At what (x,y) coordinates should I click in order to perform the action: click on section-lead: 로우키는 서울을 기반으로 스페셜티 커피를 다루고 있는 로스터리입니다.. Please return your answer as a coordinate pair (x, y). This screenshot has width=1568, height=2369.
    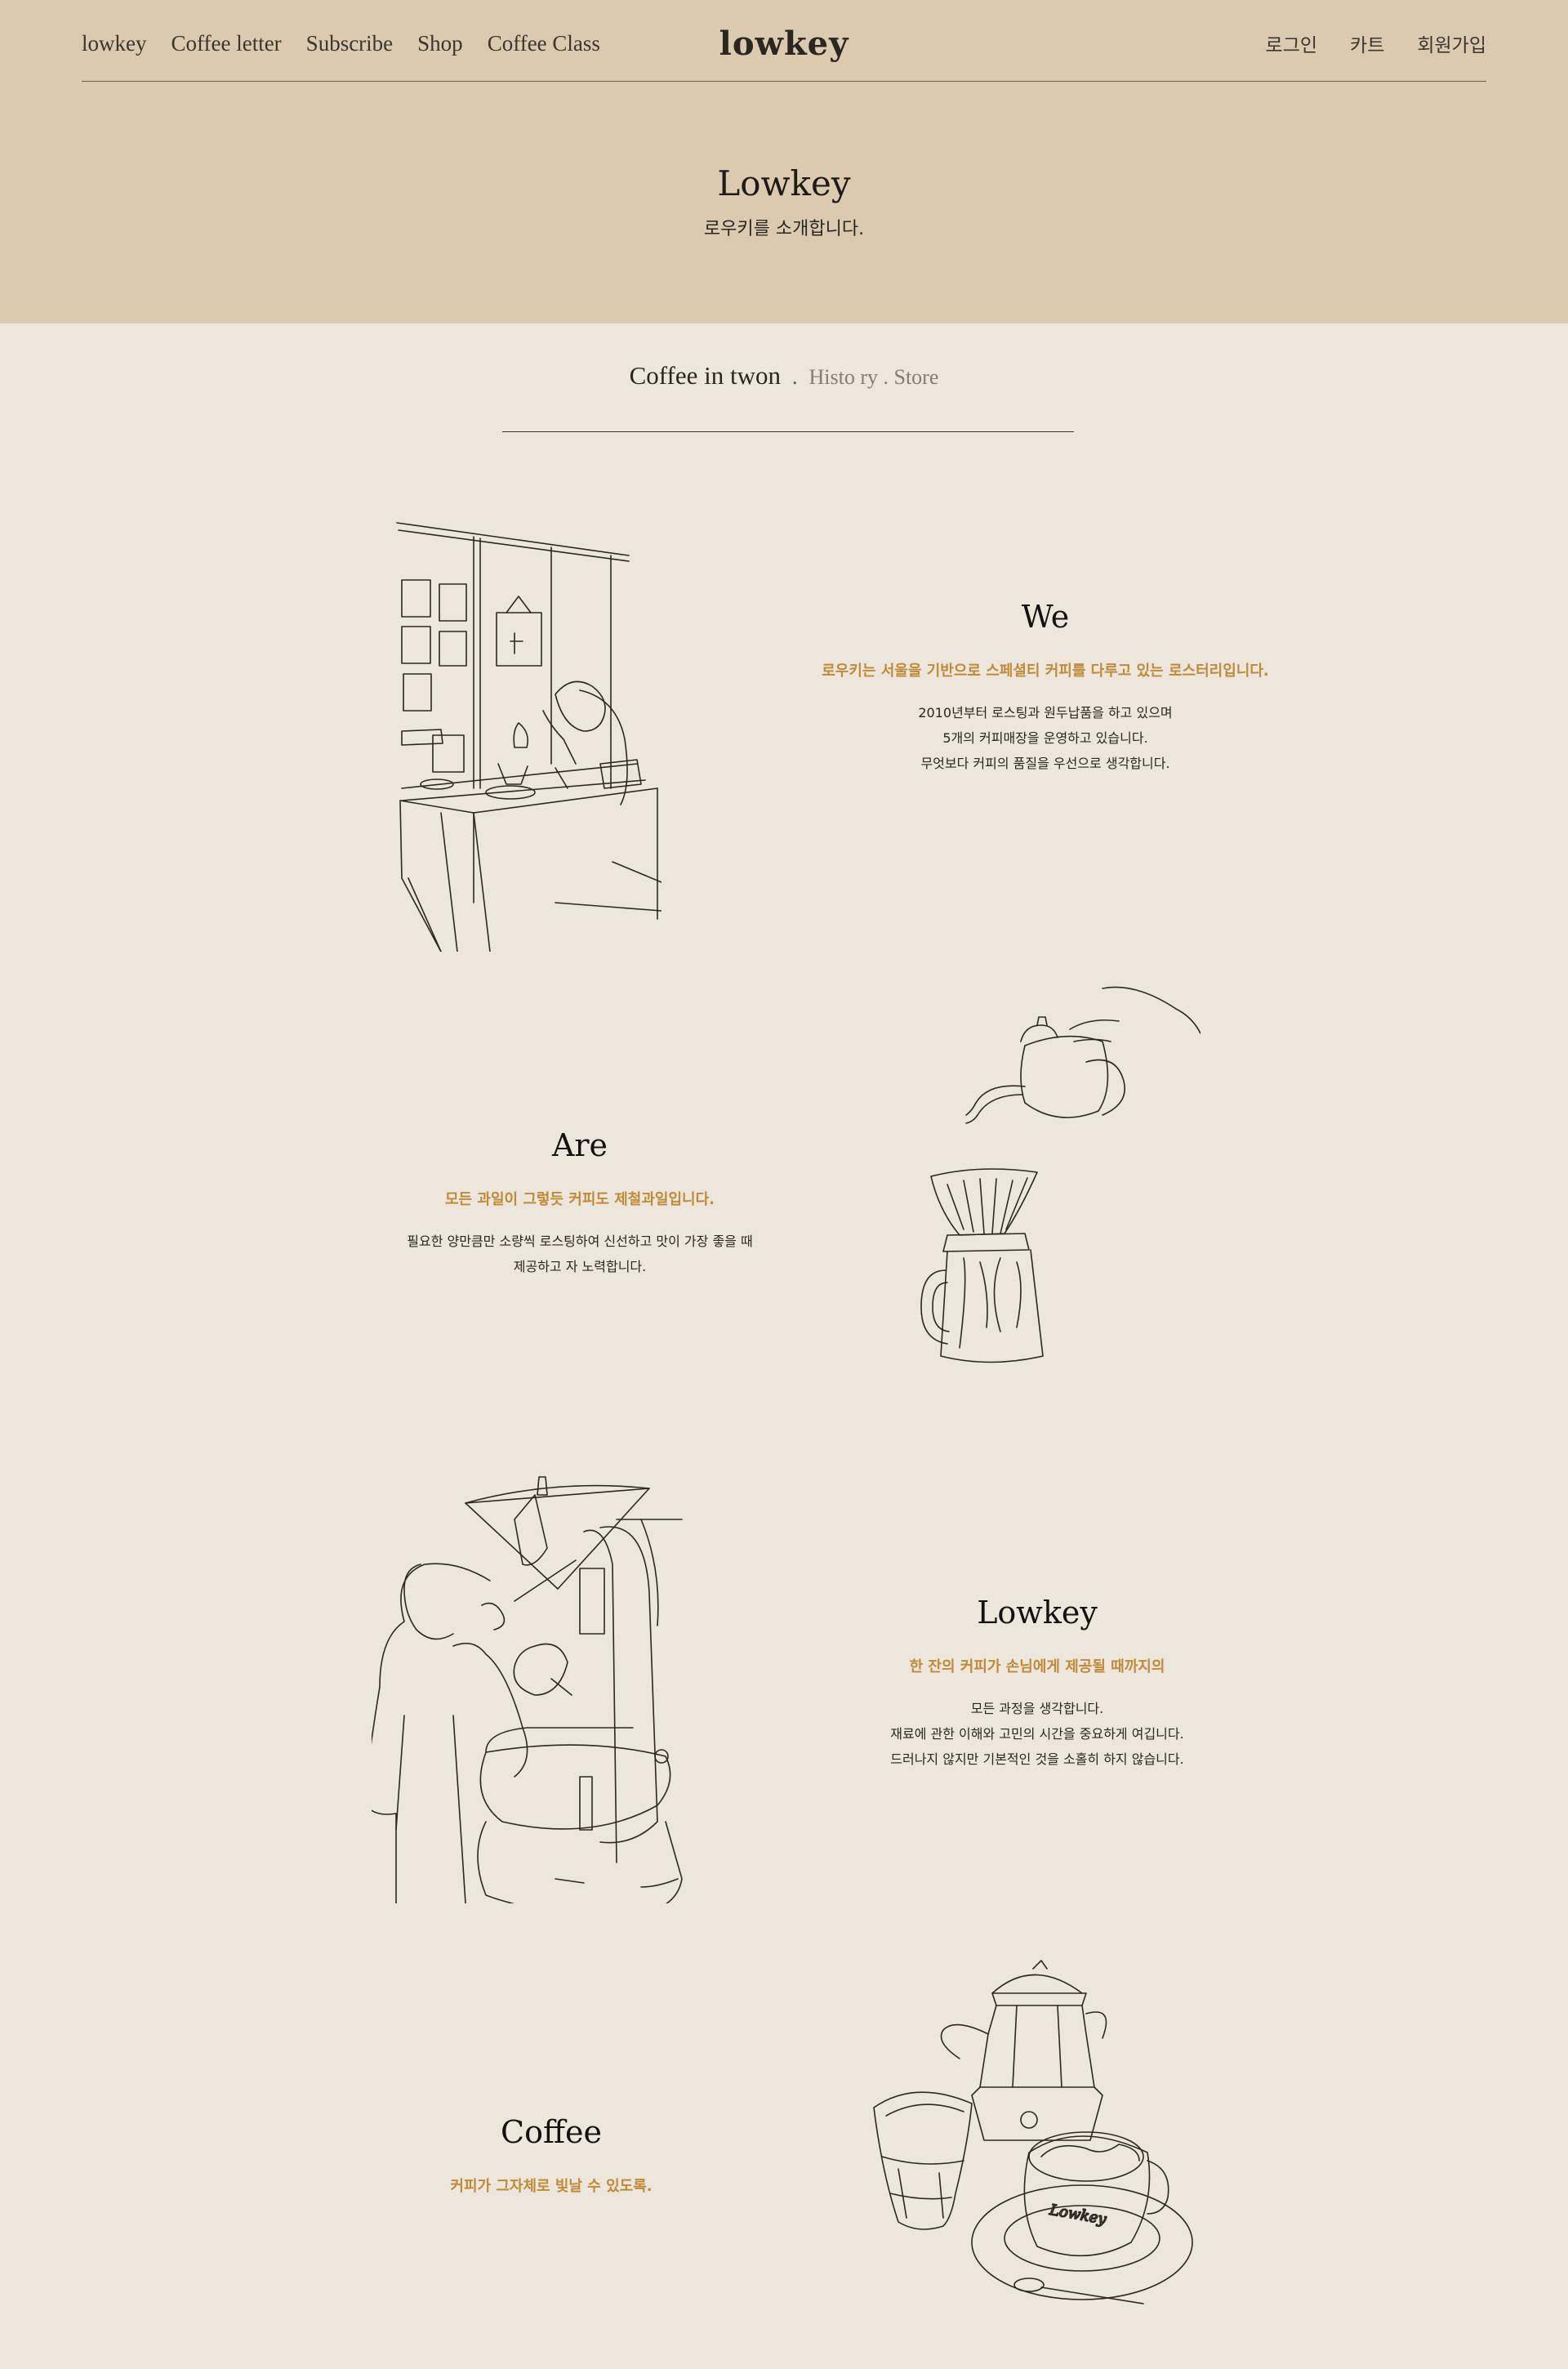
    Looking at the image, I should click on (1045, 671).